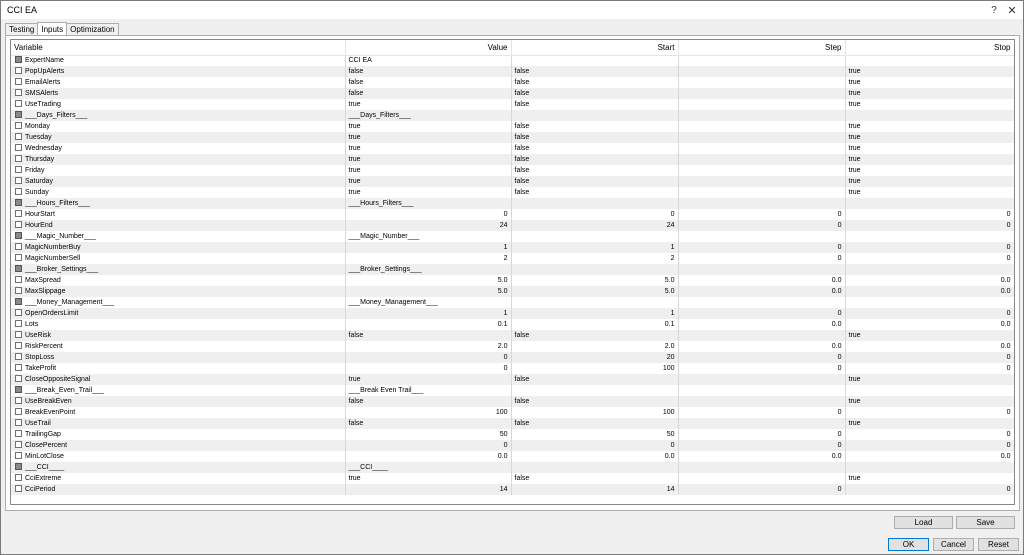 Image resolution: width=1024 pixels, height=555 pixels. What do you see at coordinates (428, 258) in the screenshot?
I see `value-cell: 2` at bounding box center [428, 258].